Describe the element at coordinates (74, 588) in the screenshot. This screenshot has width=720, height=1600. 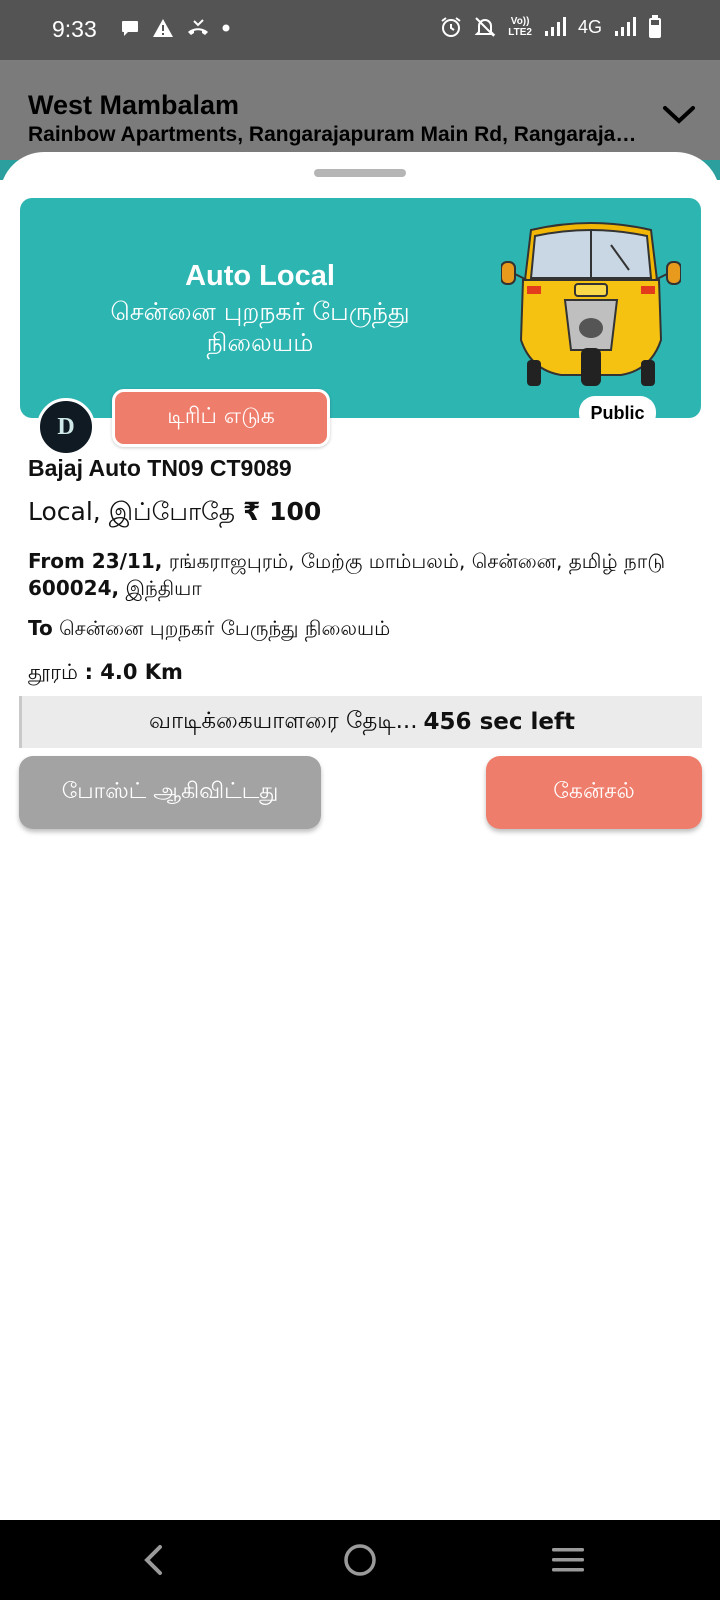
I see `from-pin: 600024,` at that location.